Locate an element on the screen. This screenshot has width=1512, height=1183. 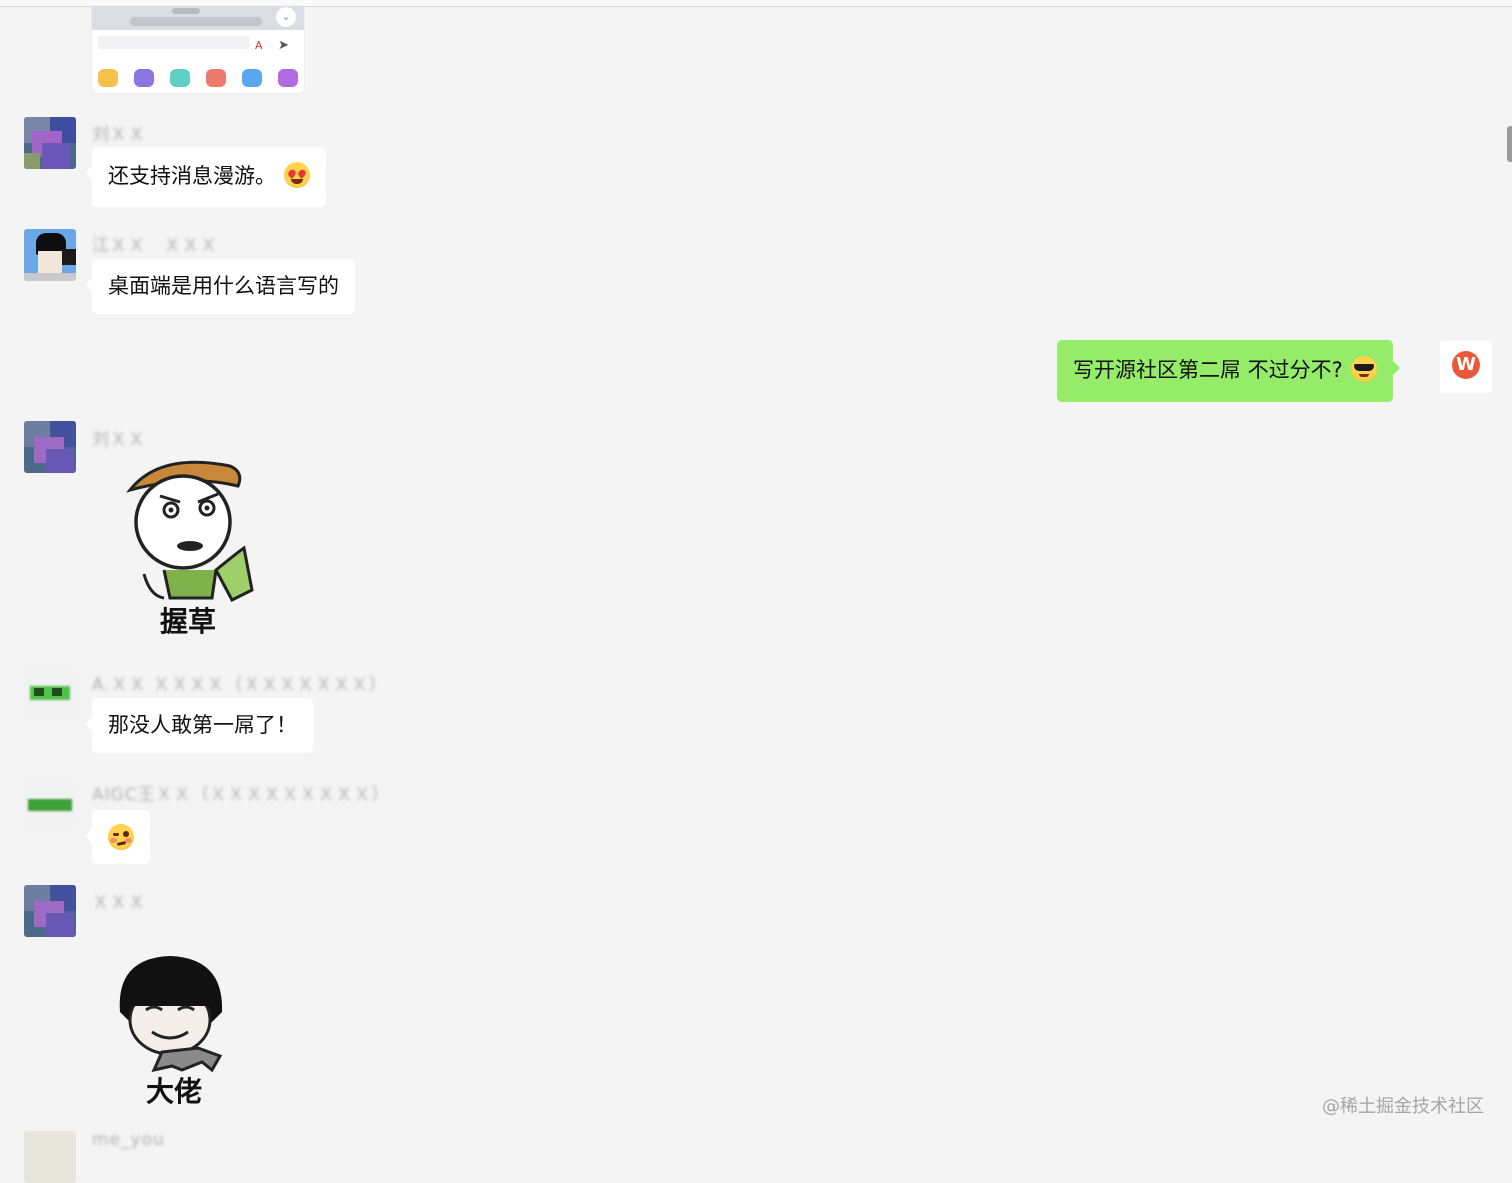
camera-icon is located at coordinates (180, 78).